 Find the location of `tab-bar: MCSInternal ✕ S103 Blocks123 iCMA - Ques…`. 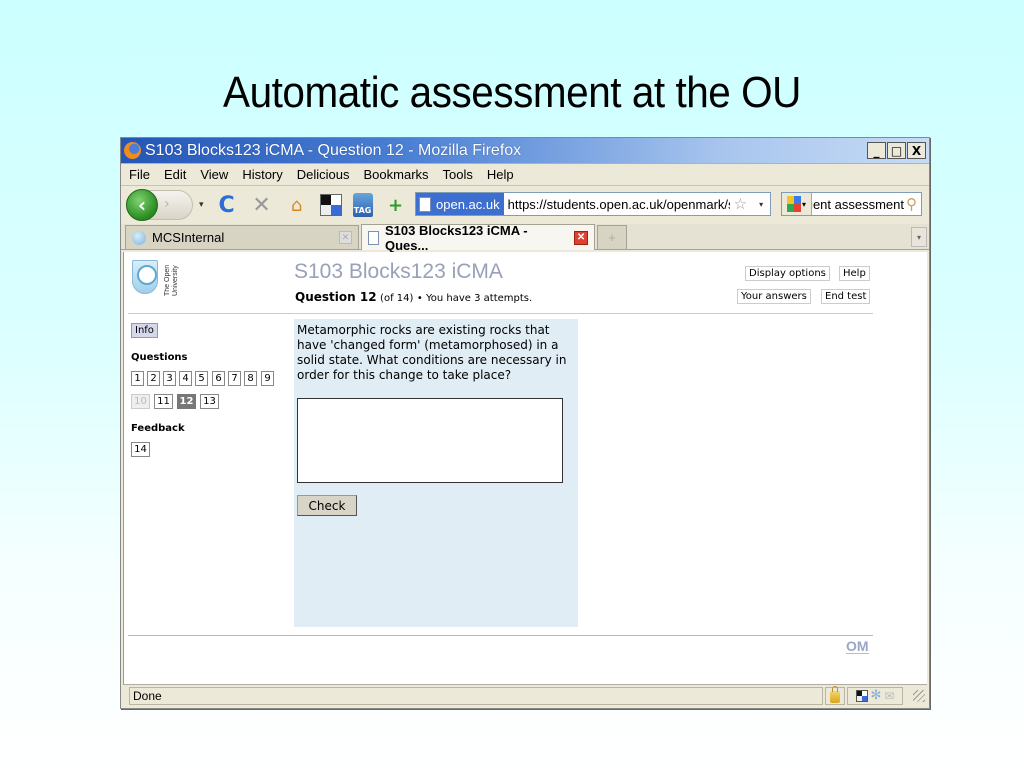

tab-bar: MCSInternal ✕ S103 Blocks123 iCMA - Ques… is located at coordinates (525, 237).